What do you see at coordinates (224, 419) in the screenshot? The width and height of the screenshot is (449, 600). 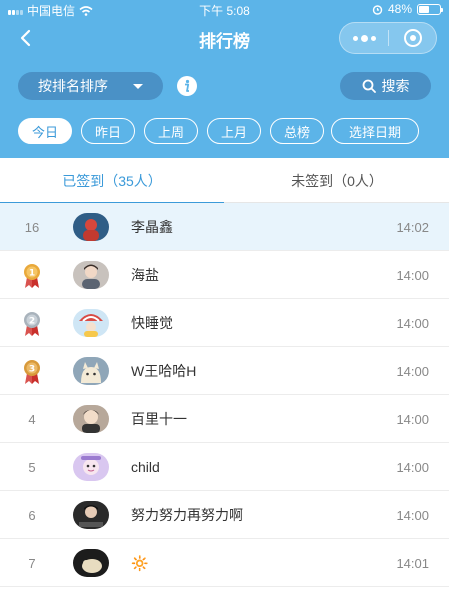 I see `list-item: 4 百里十一 14:00` at bounding box center [224, 419].